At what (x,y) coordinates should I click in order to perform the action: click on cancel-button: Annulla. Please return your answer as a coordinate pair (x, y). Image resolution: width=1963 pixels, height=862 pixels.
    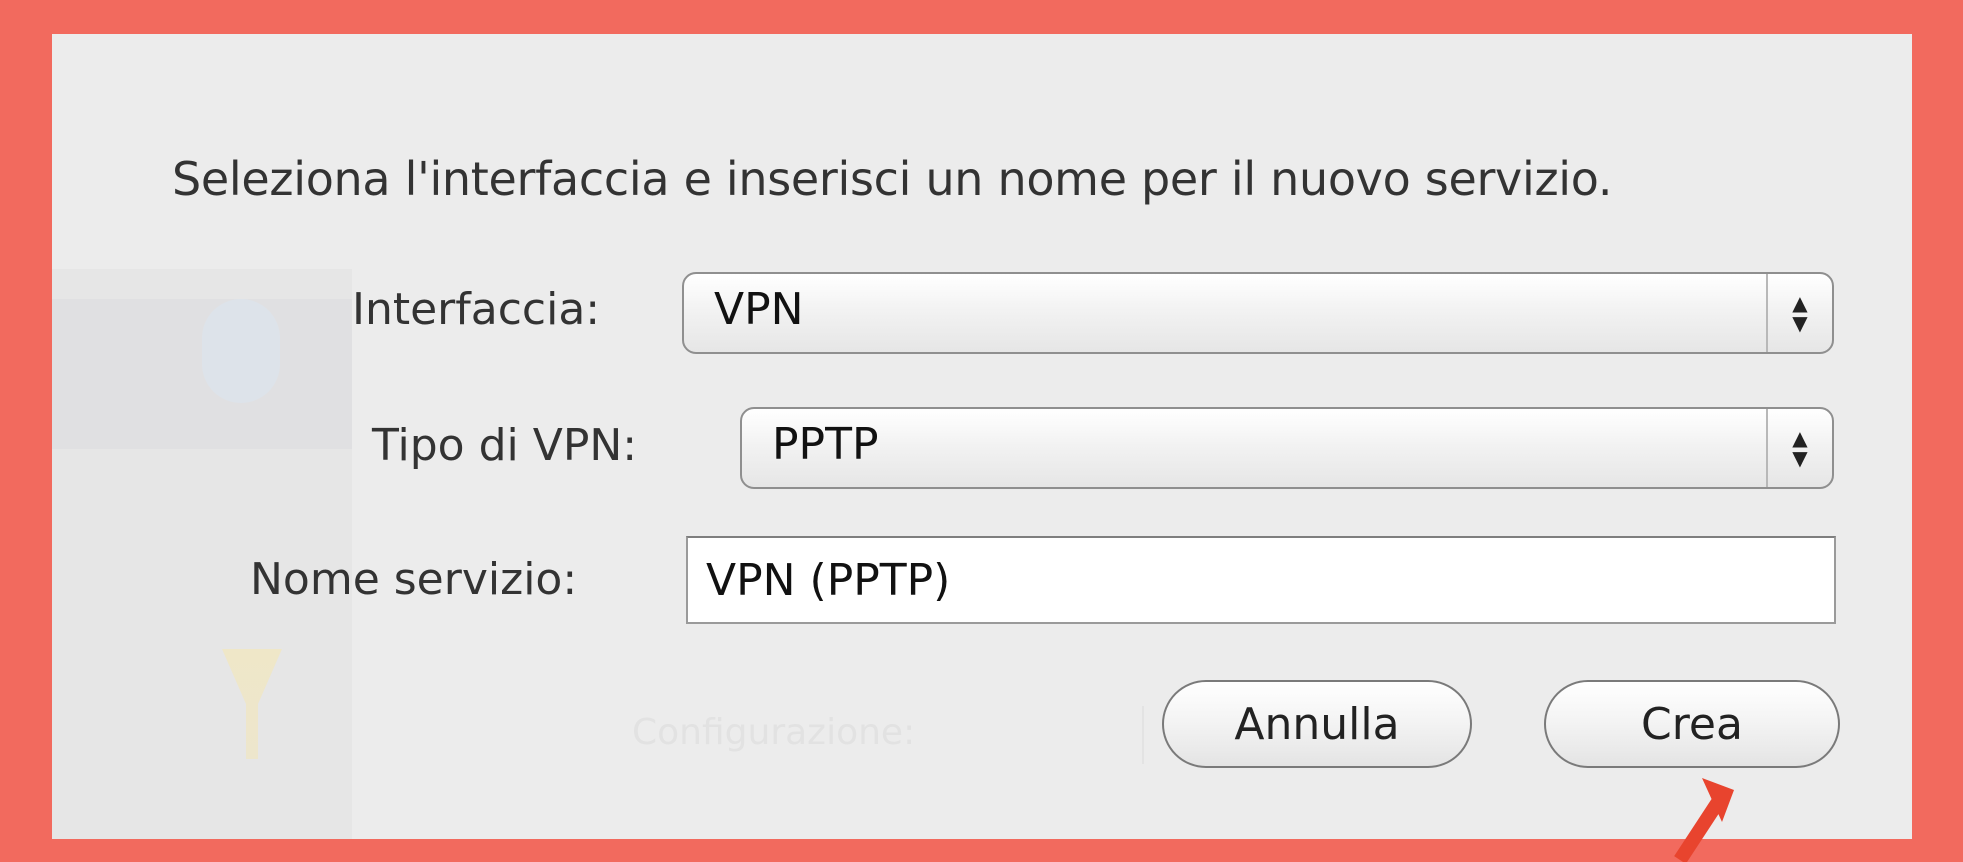
    Looking at the image, I should click on (1317, 724).